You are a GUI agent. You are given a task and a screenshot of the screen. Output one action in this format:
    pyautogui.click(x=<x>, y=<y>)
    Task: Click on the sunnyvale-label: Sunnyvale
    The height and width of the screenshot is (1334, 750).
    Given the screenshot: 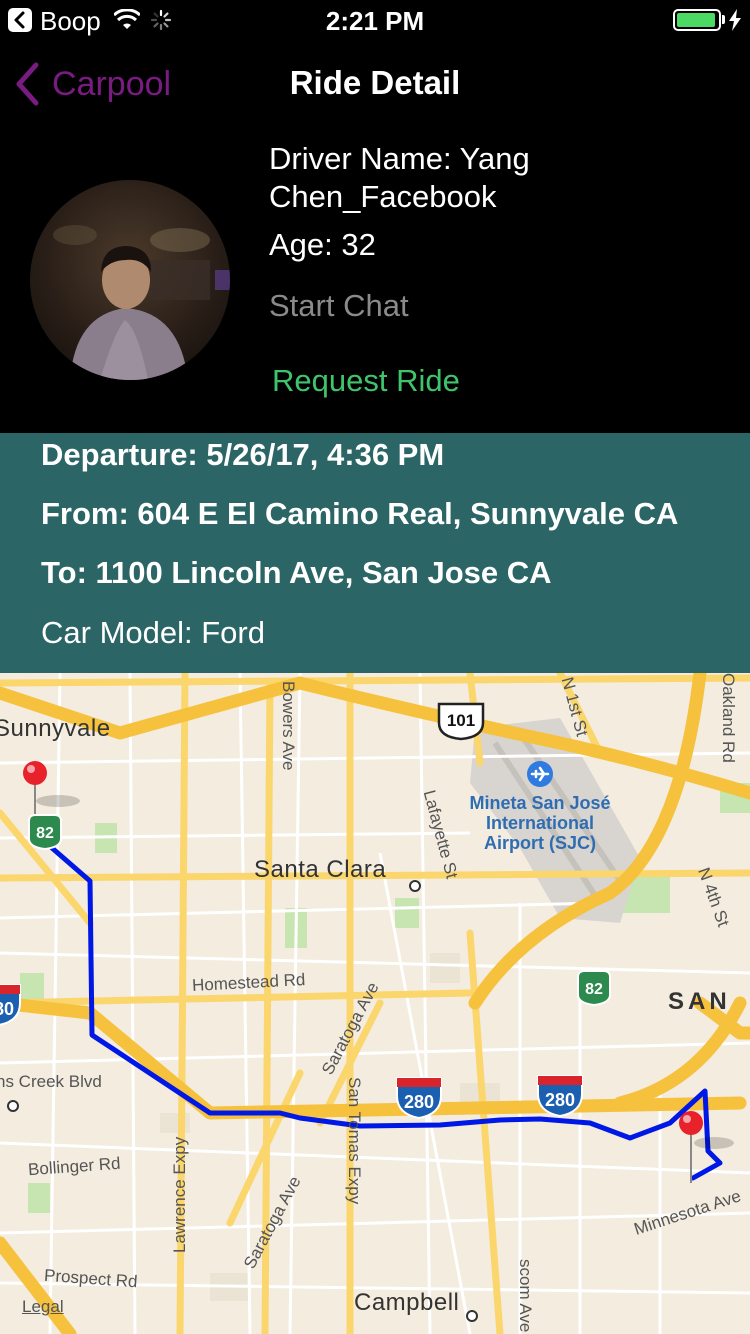 What is the action you would take?
    pyautogui.click(x=55, y=728)
    